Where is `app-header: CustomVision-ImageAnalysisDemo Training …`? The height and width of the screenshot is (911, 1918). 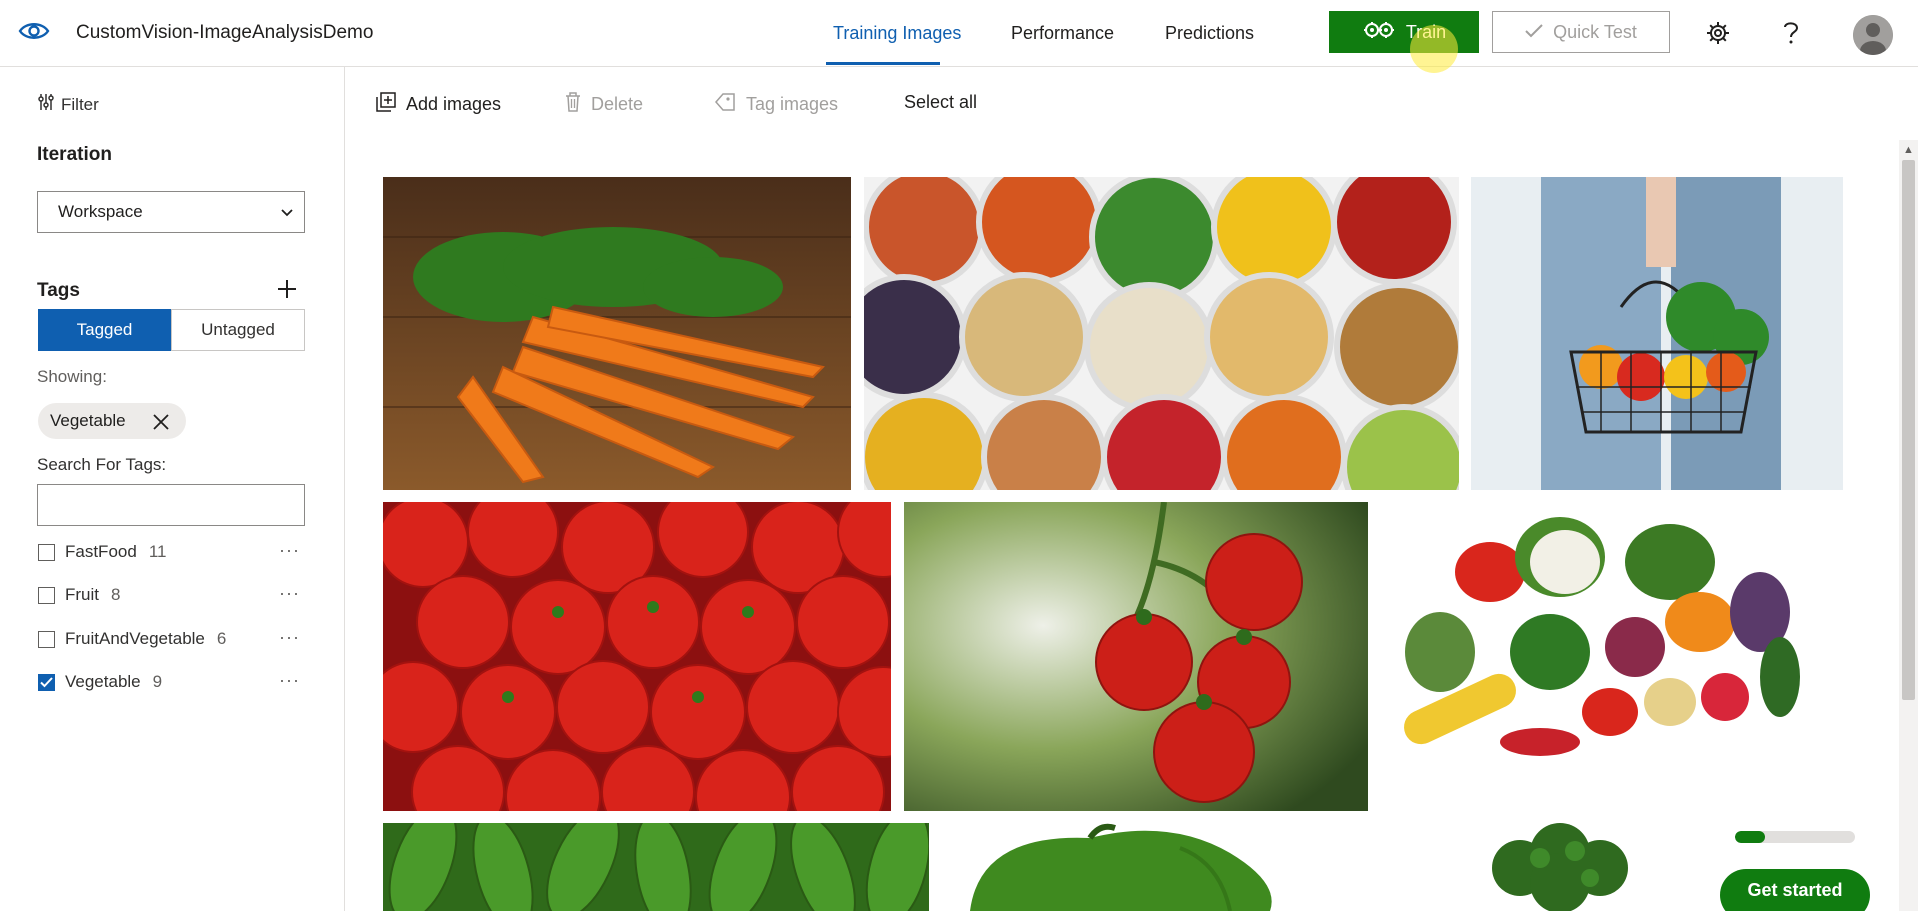
app-header: CustomVision-ImageAnalysisDemo Training … is located at coordinates (959, 36).